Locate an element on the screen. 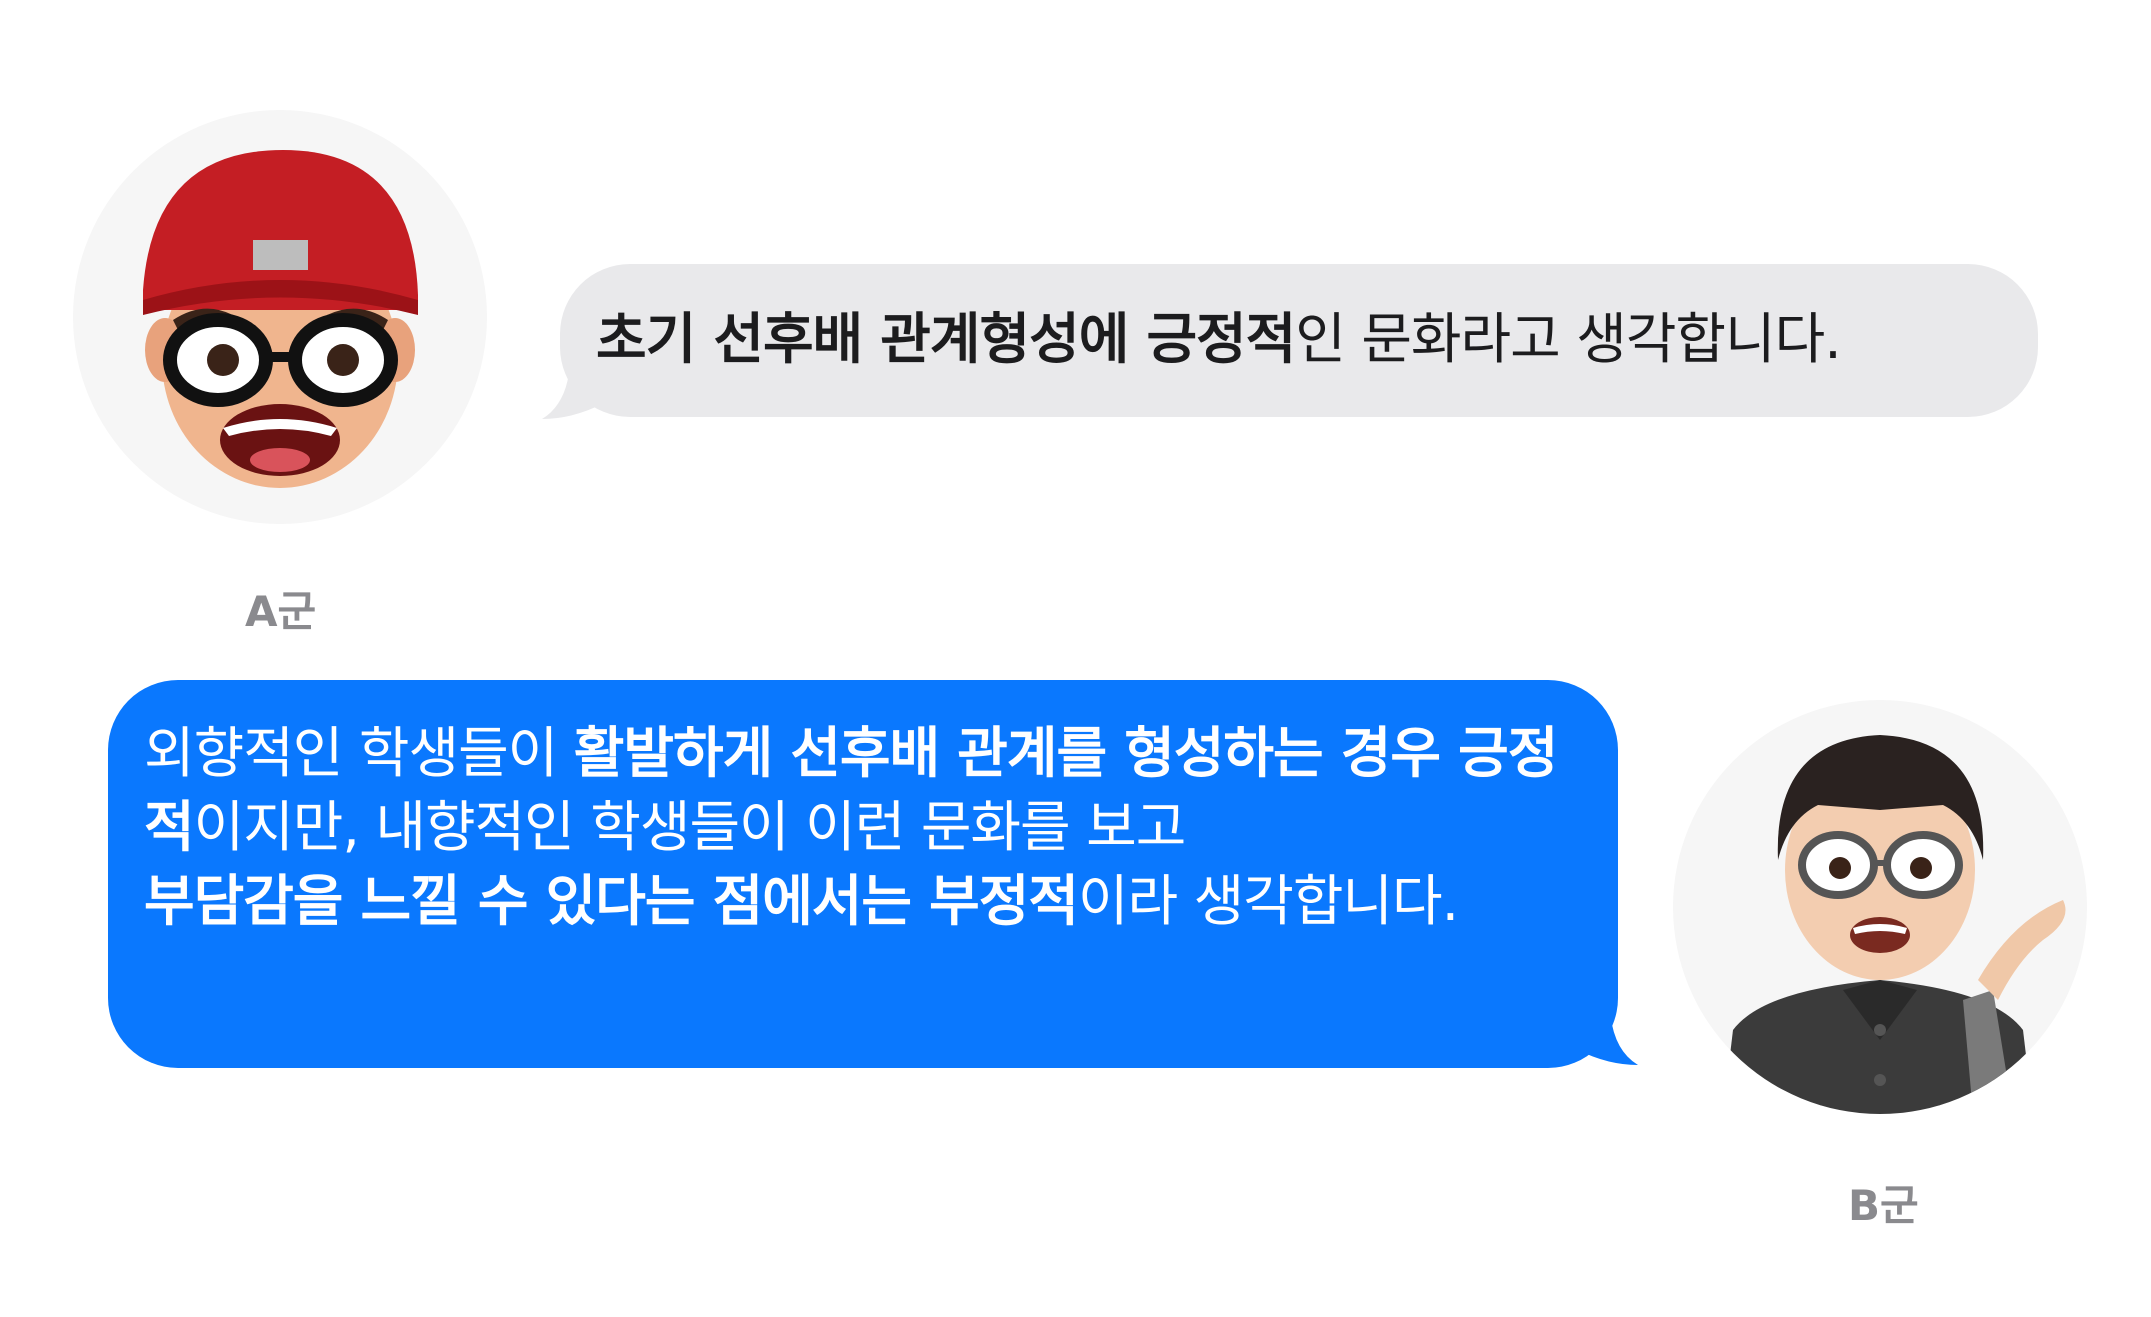 Image resolution: width=2151 pixels, height=1317 pixels. avatar-a is located at coordinates (280, 317).